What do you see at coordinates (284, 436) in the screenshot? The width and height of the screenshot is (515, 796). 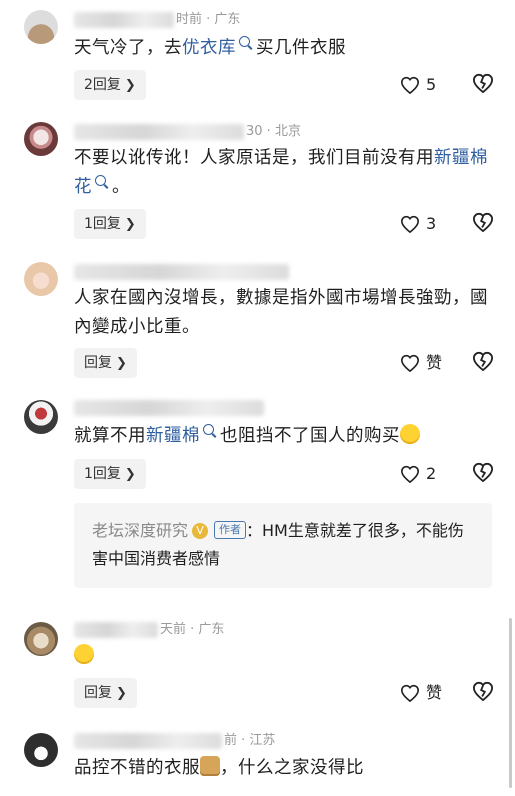 I see `comment-text: 就算不用新疆棉 也阻挡不了国人的购买` at bounding box center [284, 436].